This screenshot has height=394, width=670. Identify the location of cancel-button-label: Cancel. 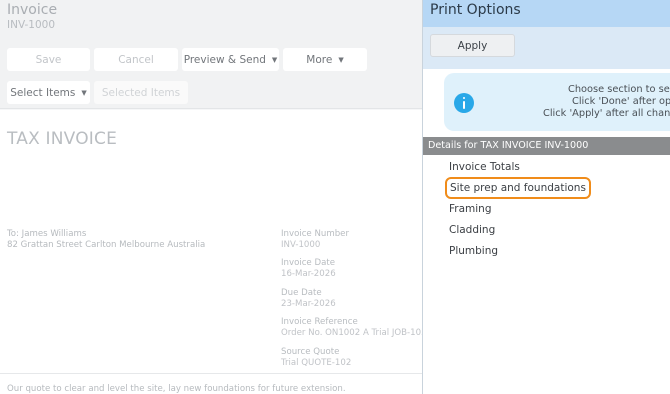
(136, 59).